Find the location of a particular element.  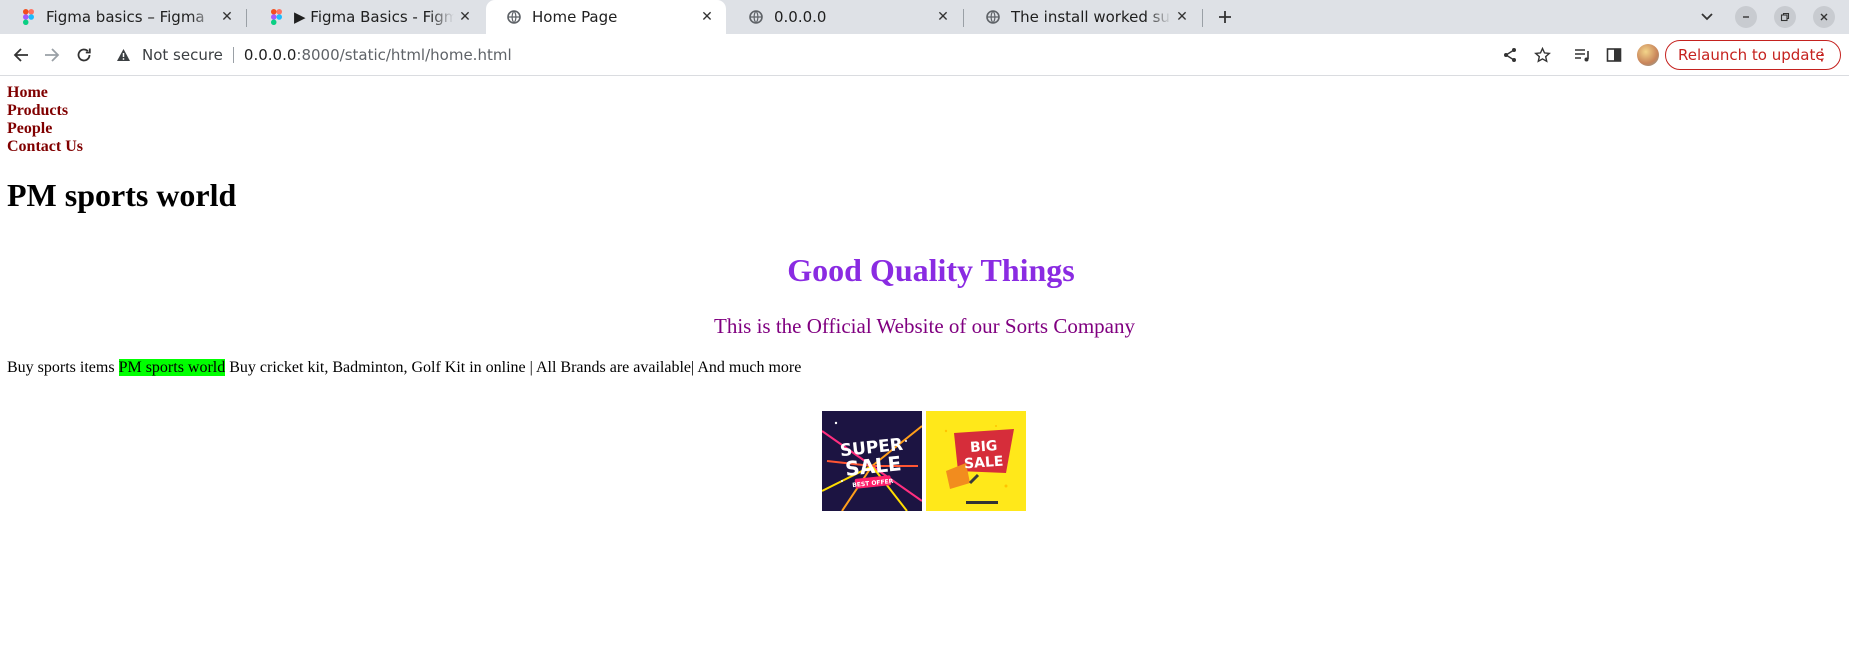

tab-search-button is located at coordinates (1707, 17).